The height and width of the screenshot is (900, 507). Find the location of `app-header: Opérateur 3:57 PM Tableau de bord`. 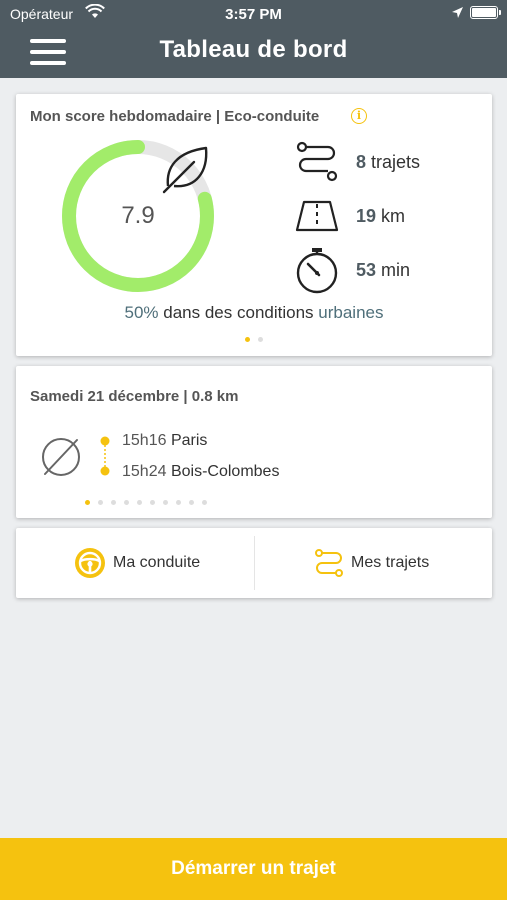

app-header: Opérateur 3:57 PM Tableau de bord is located at coordinates (253, 39).